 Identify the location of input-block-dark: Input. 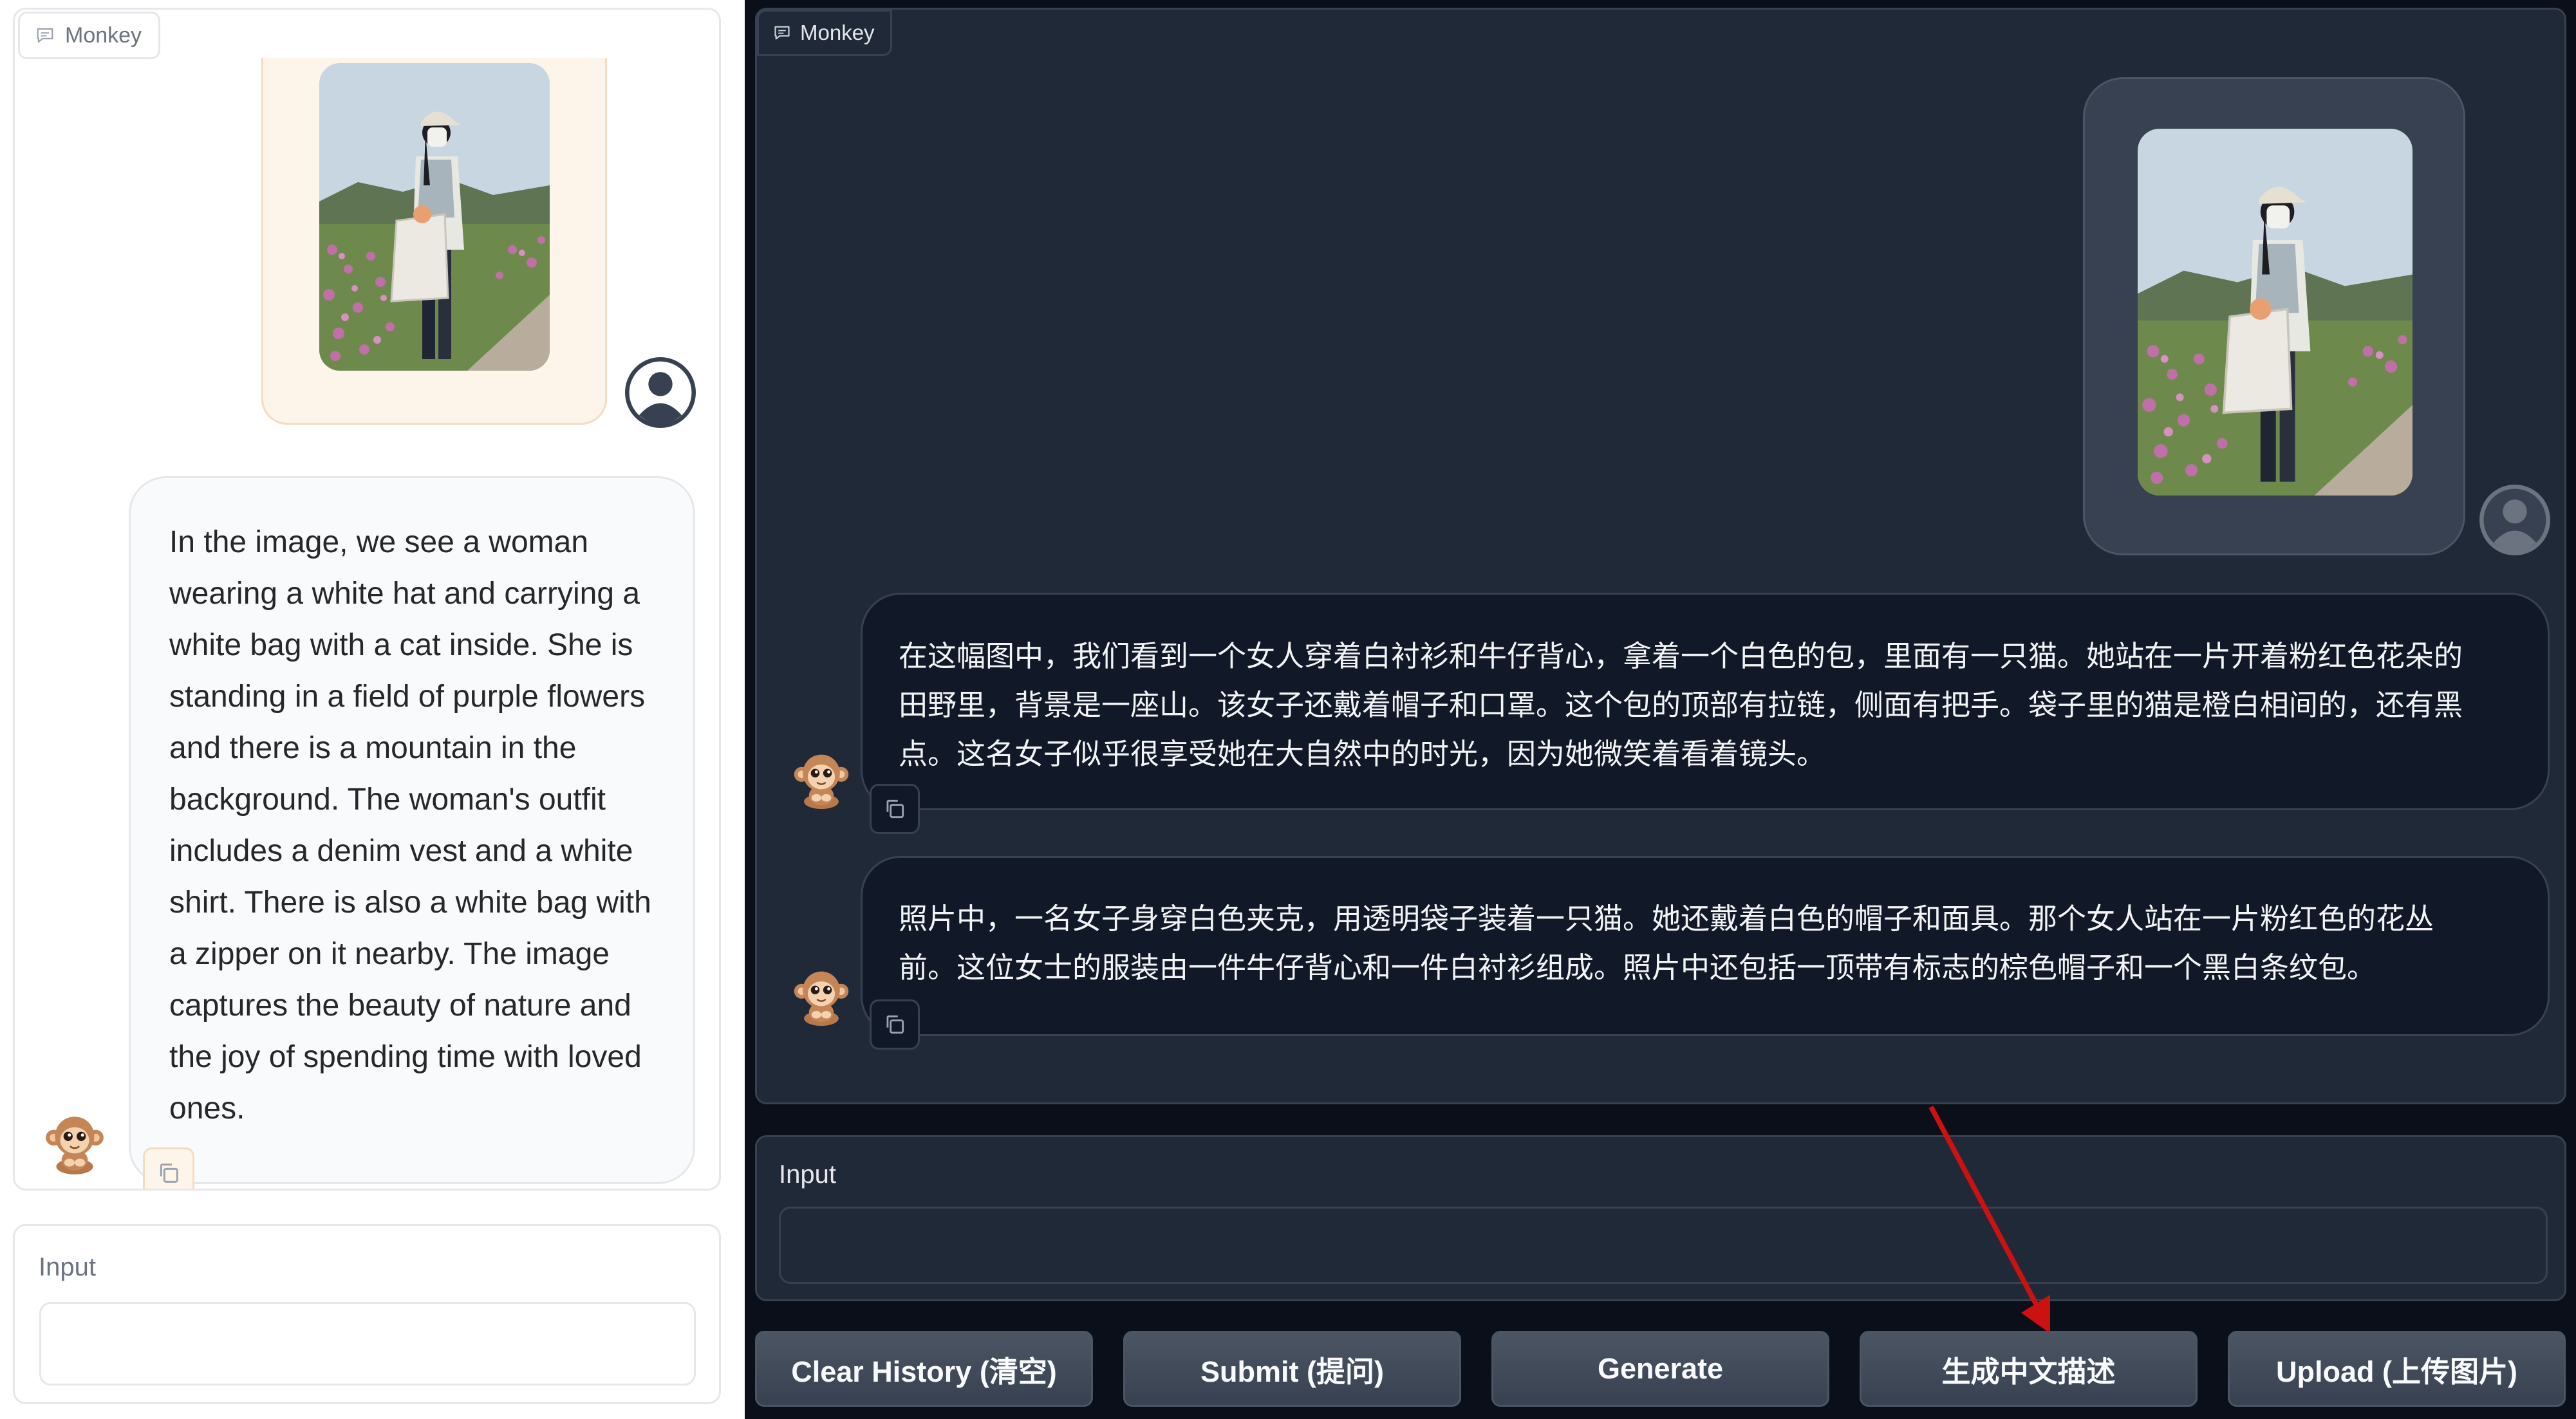
(1660, 1218).